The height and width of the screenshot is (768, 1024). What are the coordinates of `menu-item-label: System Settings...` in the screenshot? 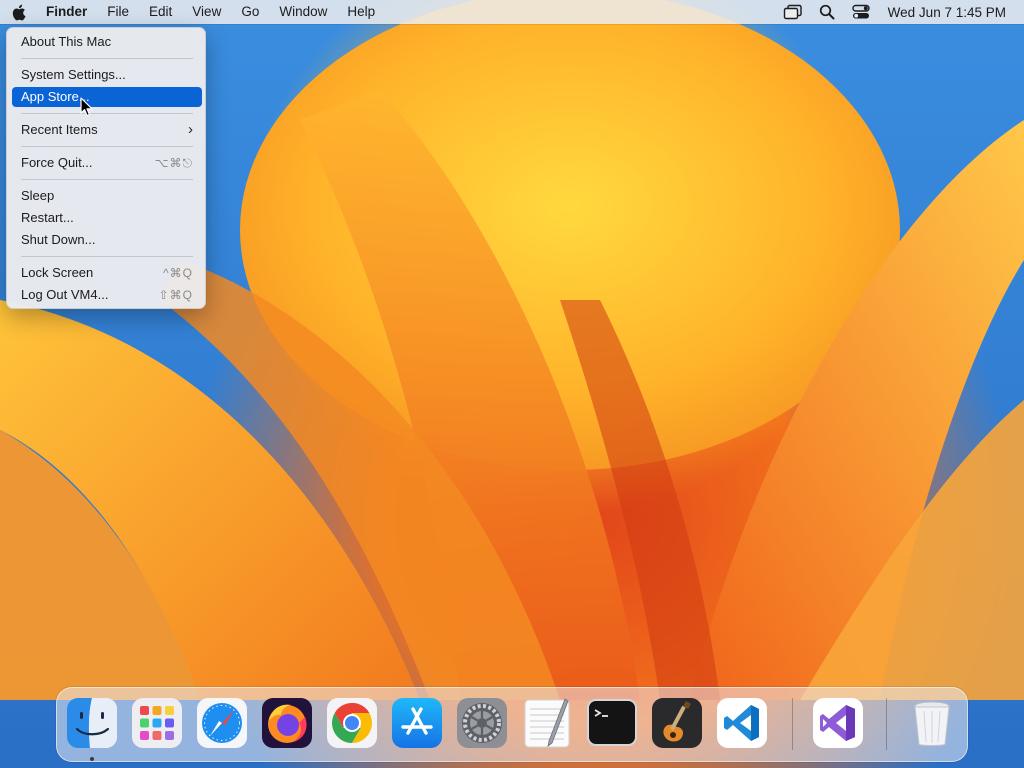 It's located at (73, 74).